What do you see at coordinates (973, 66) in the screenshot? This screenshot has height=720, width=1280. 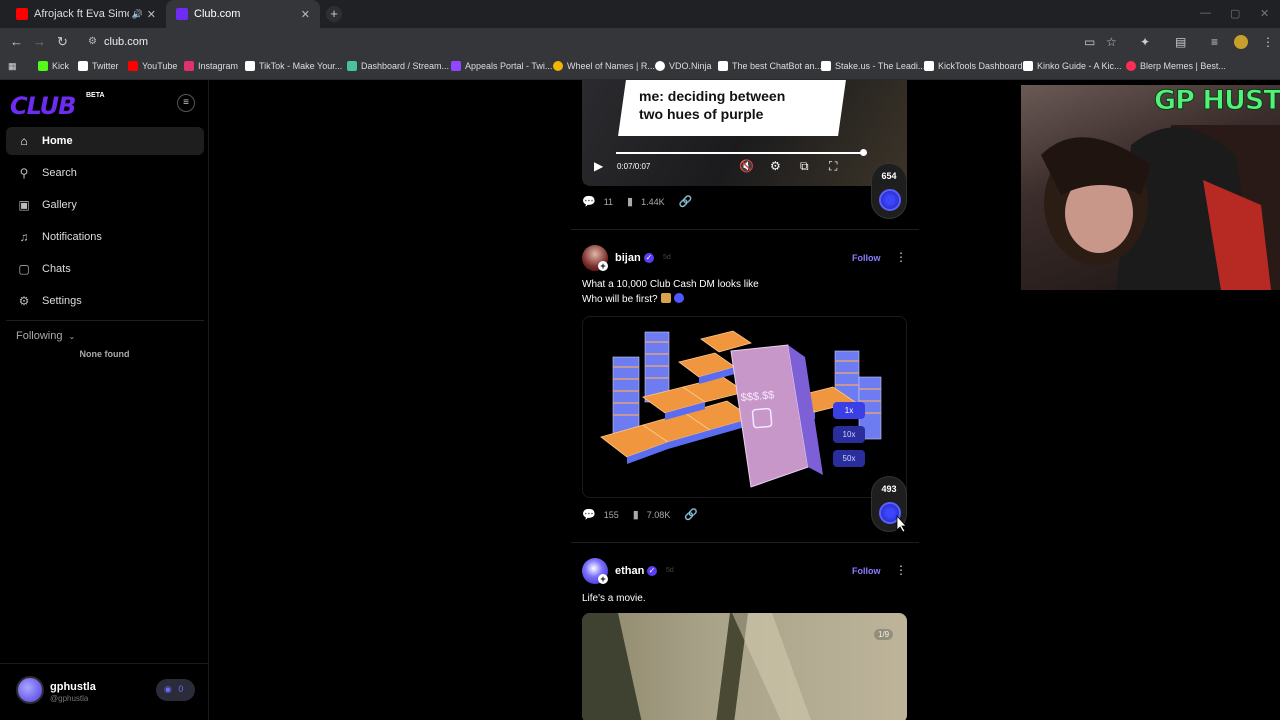 I see `bookmark-kicktools: KickTools Dashboard` at bounding box center [973, 66].